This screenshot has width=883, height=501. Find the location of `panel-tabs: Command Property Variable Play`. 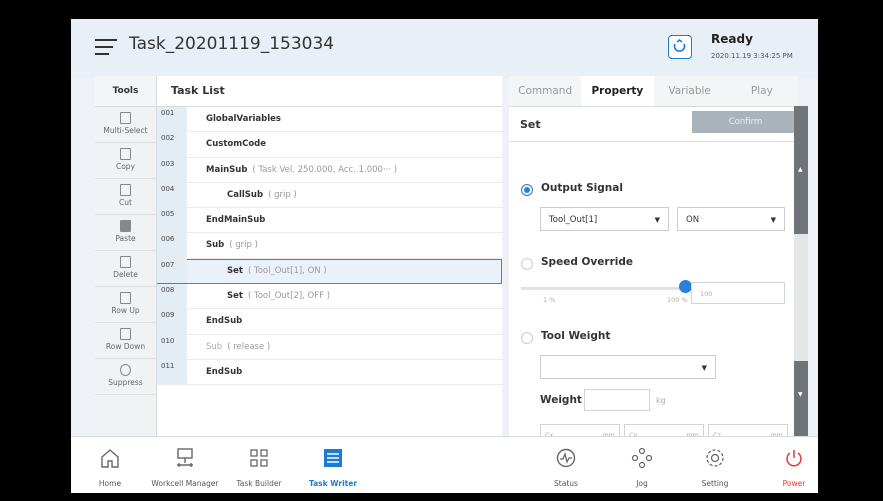

panel-tabs: Command Property Variable Play is located at coordinates (653, 91).